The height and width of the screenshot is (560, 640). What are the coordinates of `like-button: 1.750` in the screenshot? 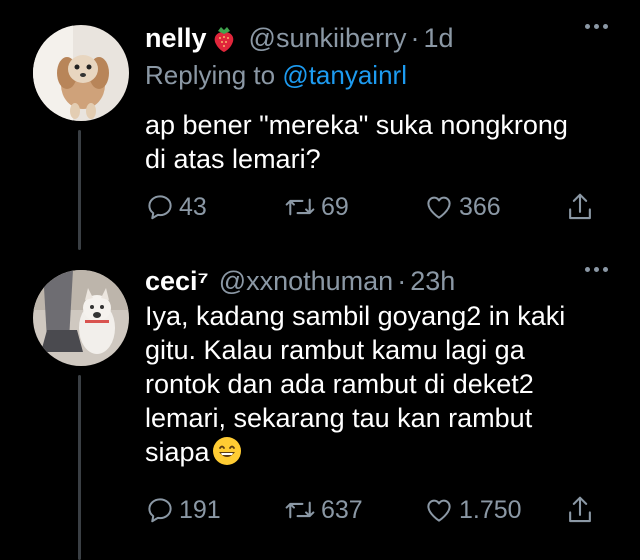 It's located at (472, 510).